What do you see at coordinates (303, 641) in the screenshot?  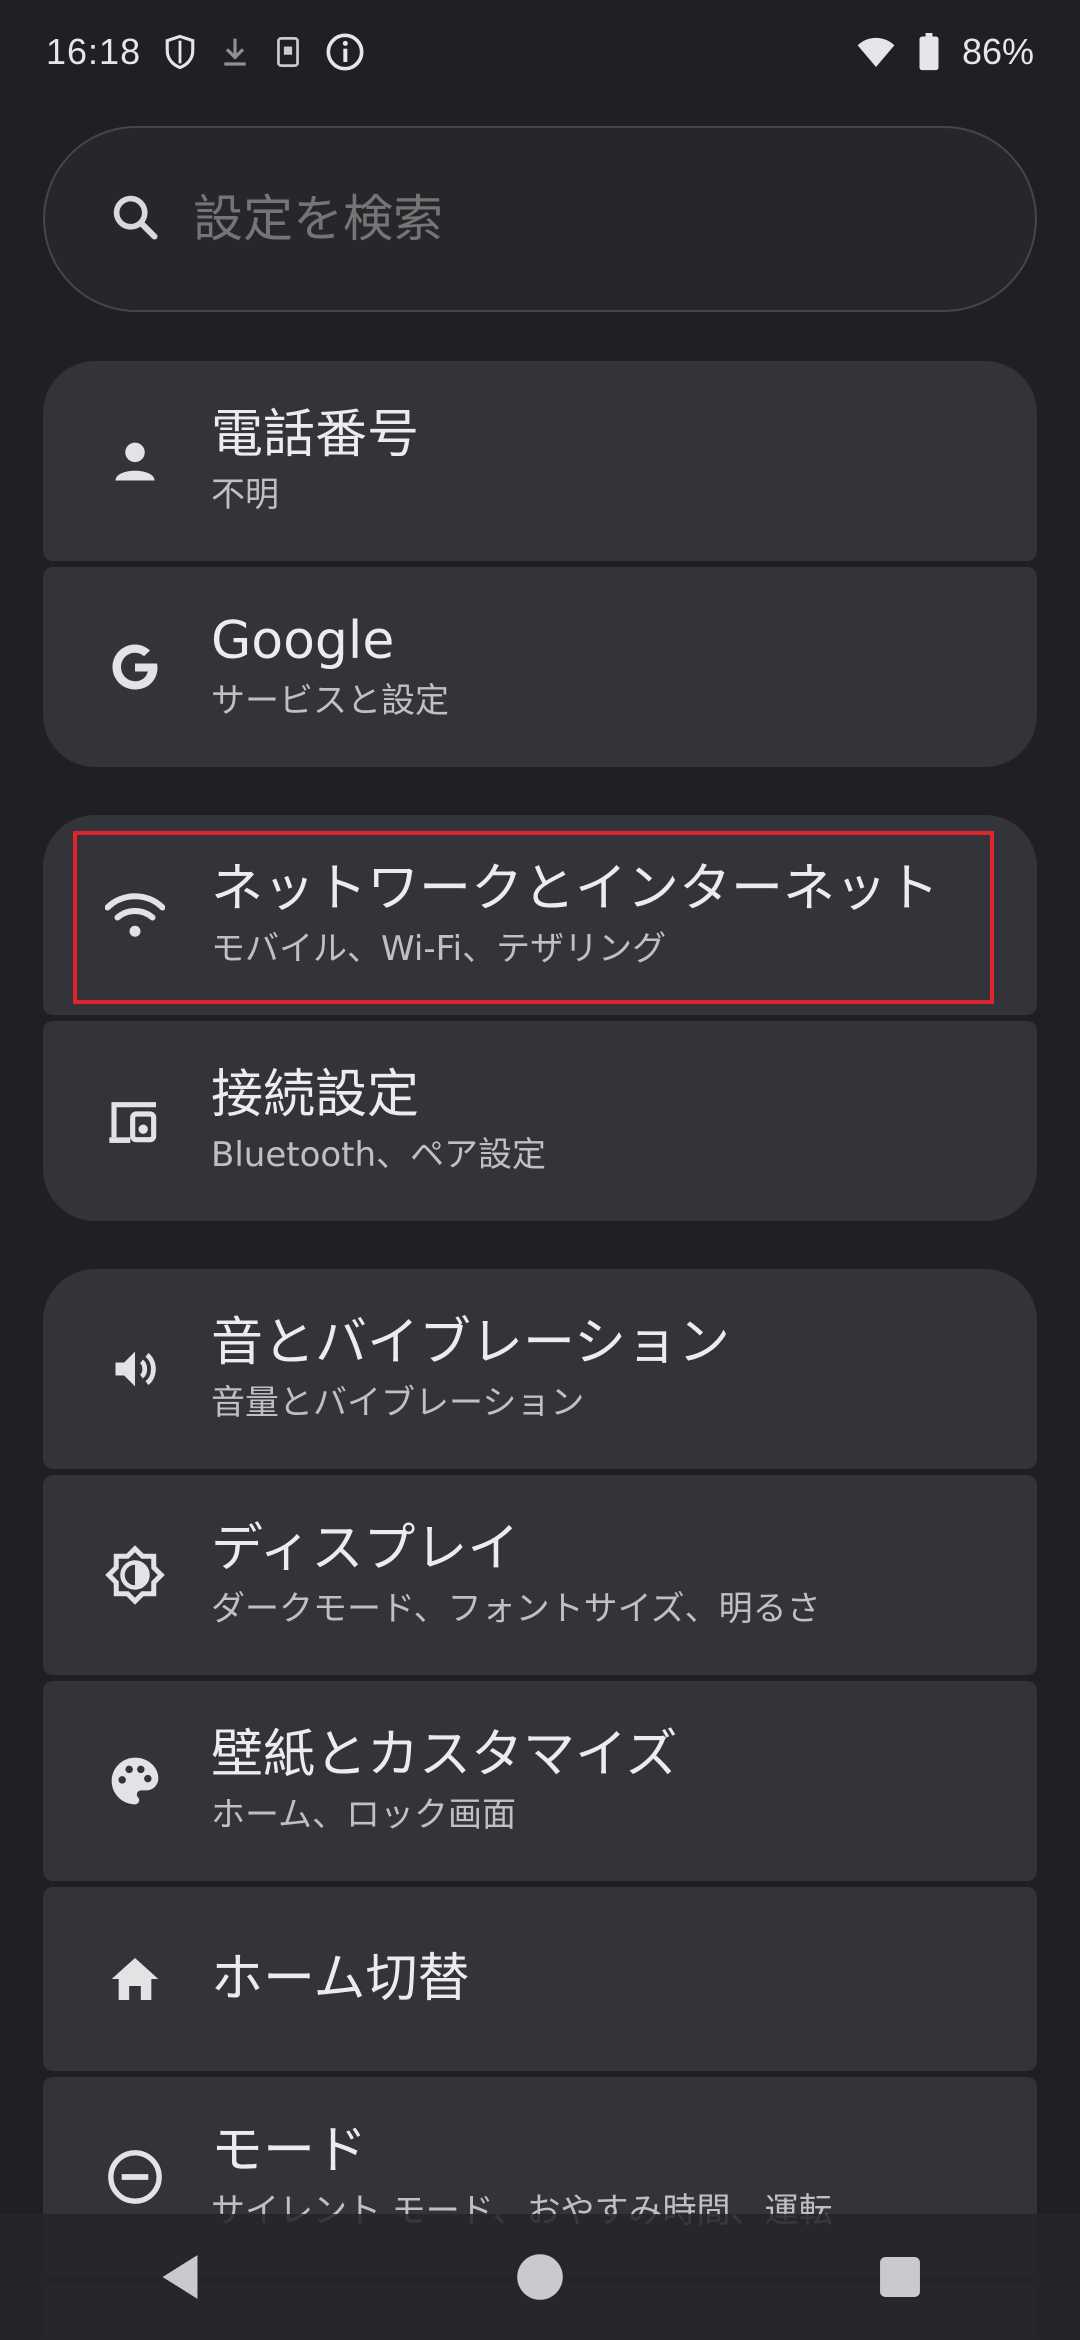 I see `settings-item-title: Google` at bounding box center [303, 641].